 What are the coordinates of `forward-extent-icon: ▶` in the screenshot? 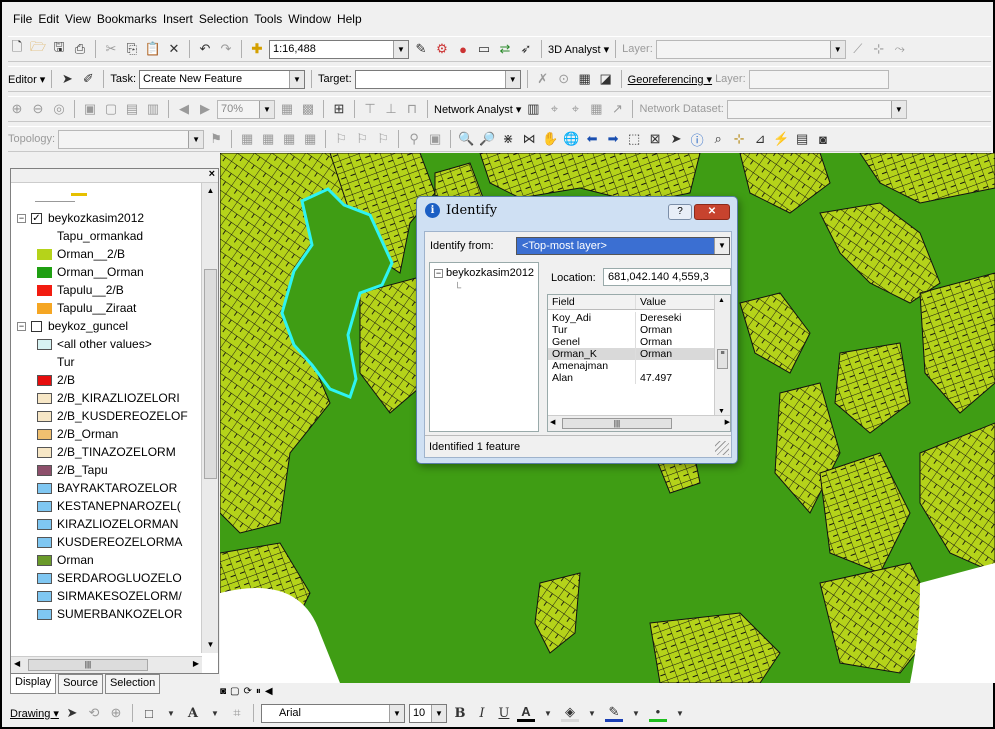 It's located at (205, 109).